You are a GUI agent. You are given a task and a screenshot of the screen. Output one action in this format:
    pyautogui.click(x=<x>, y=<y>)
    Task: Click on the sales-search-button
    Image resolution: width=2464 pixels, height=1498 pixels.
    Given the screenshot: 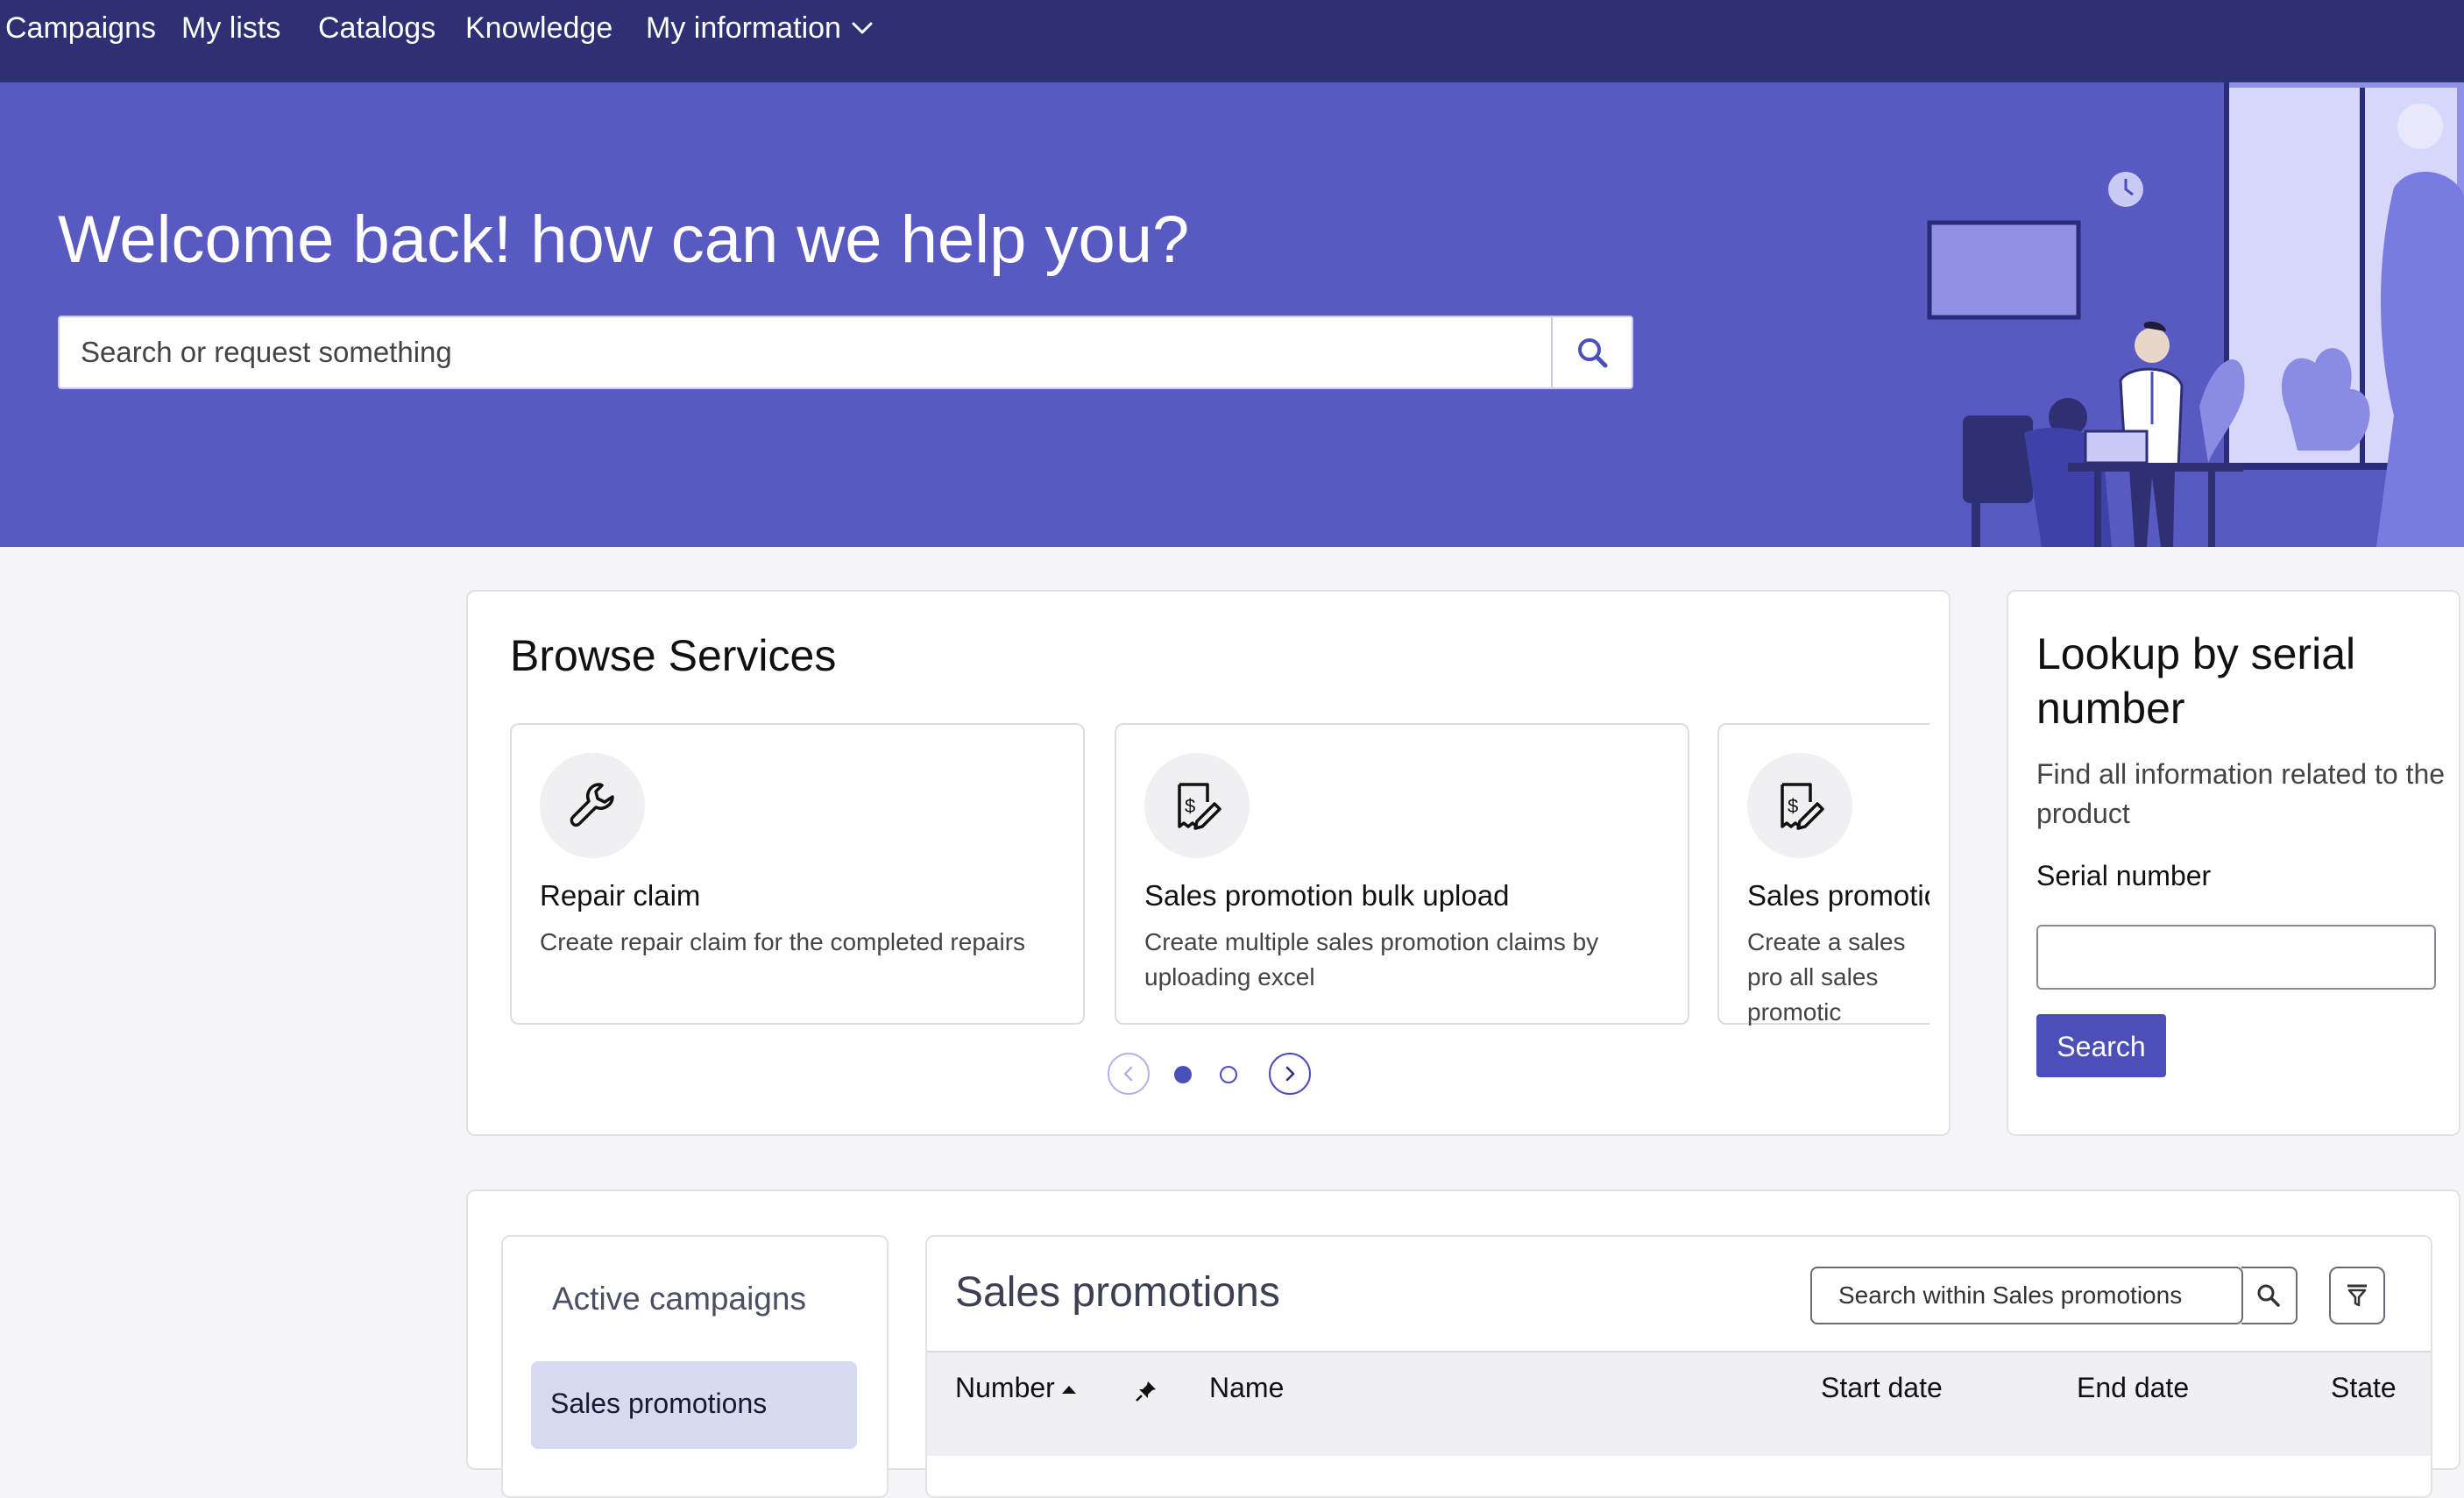 What is the action you would take?
    pyautogui.click(x=2269, y=1295)
    